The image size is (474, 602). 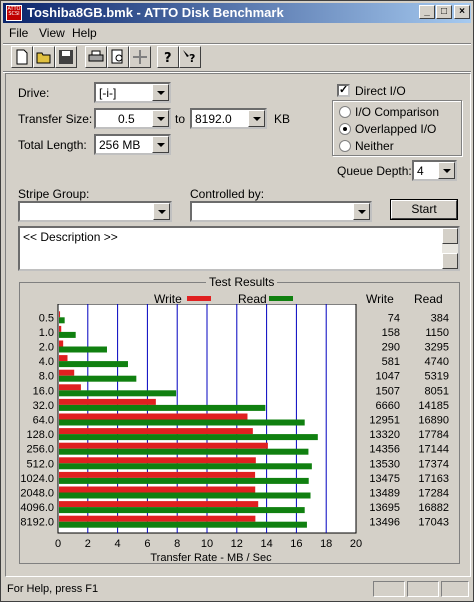 I want to click on x-tick-label: 14, so click(x=266, y=544).